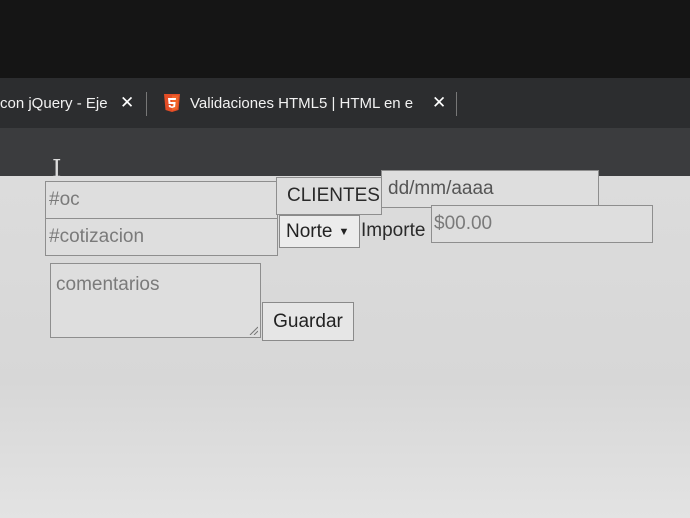  I want to click on tab-jquery: con jQuery - Eje ✕, so click(72, 103).